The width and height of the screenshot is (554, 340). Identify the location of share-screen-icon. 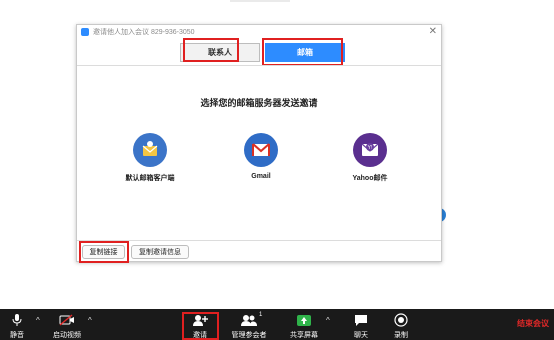
(304, 320).